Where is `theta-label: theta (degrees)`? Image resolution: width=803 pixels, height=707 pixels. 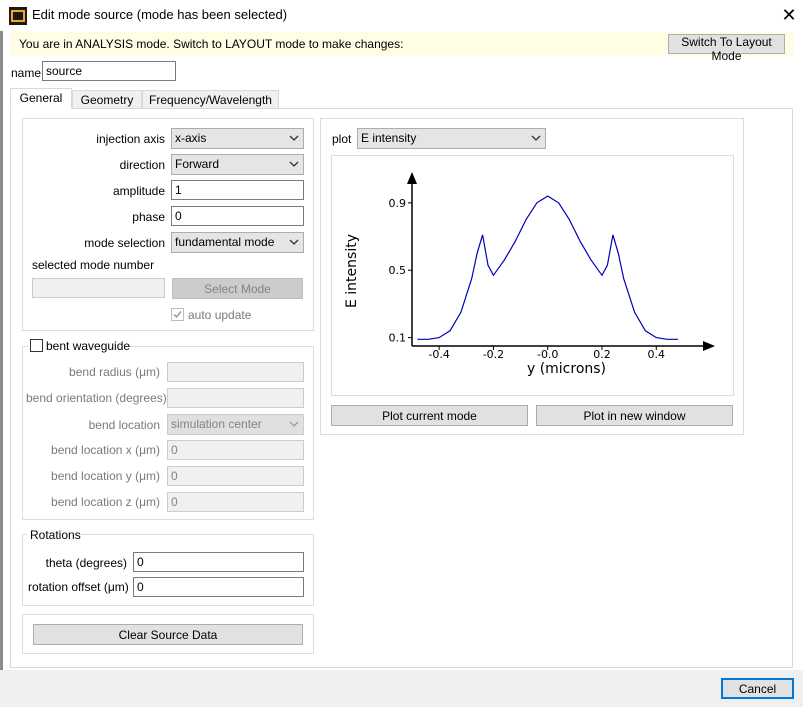 theta-label: theta (degrees) is located at coordinates (86, 563).